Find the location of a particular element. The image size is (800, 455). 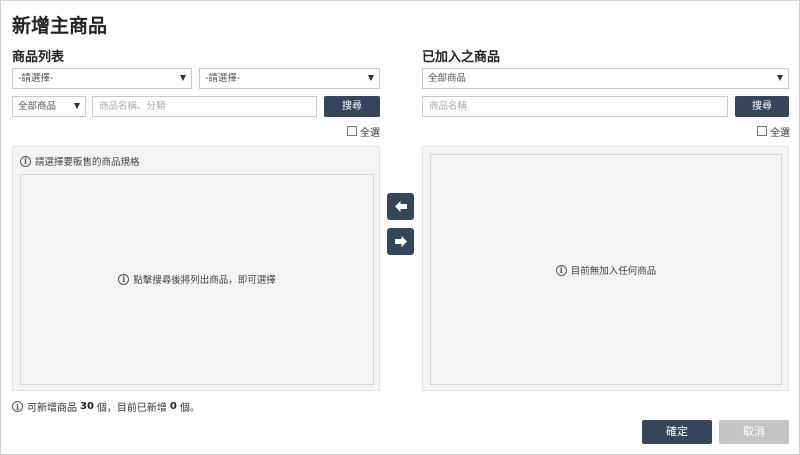

product-list-empty-text: 點擊搜尋後將列出商品，即可選擇 is located at coordinates (204, 280).